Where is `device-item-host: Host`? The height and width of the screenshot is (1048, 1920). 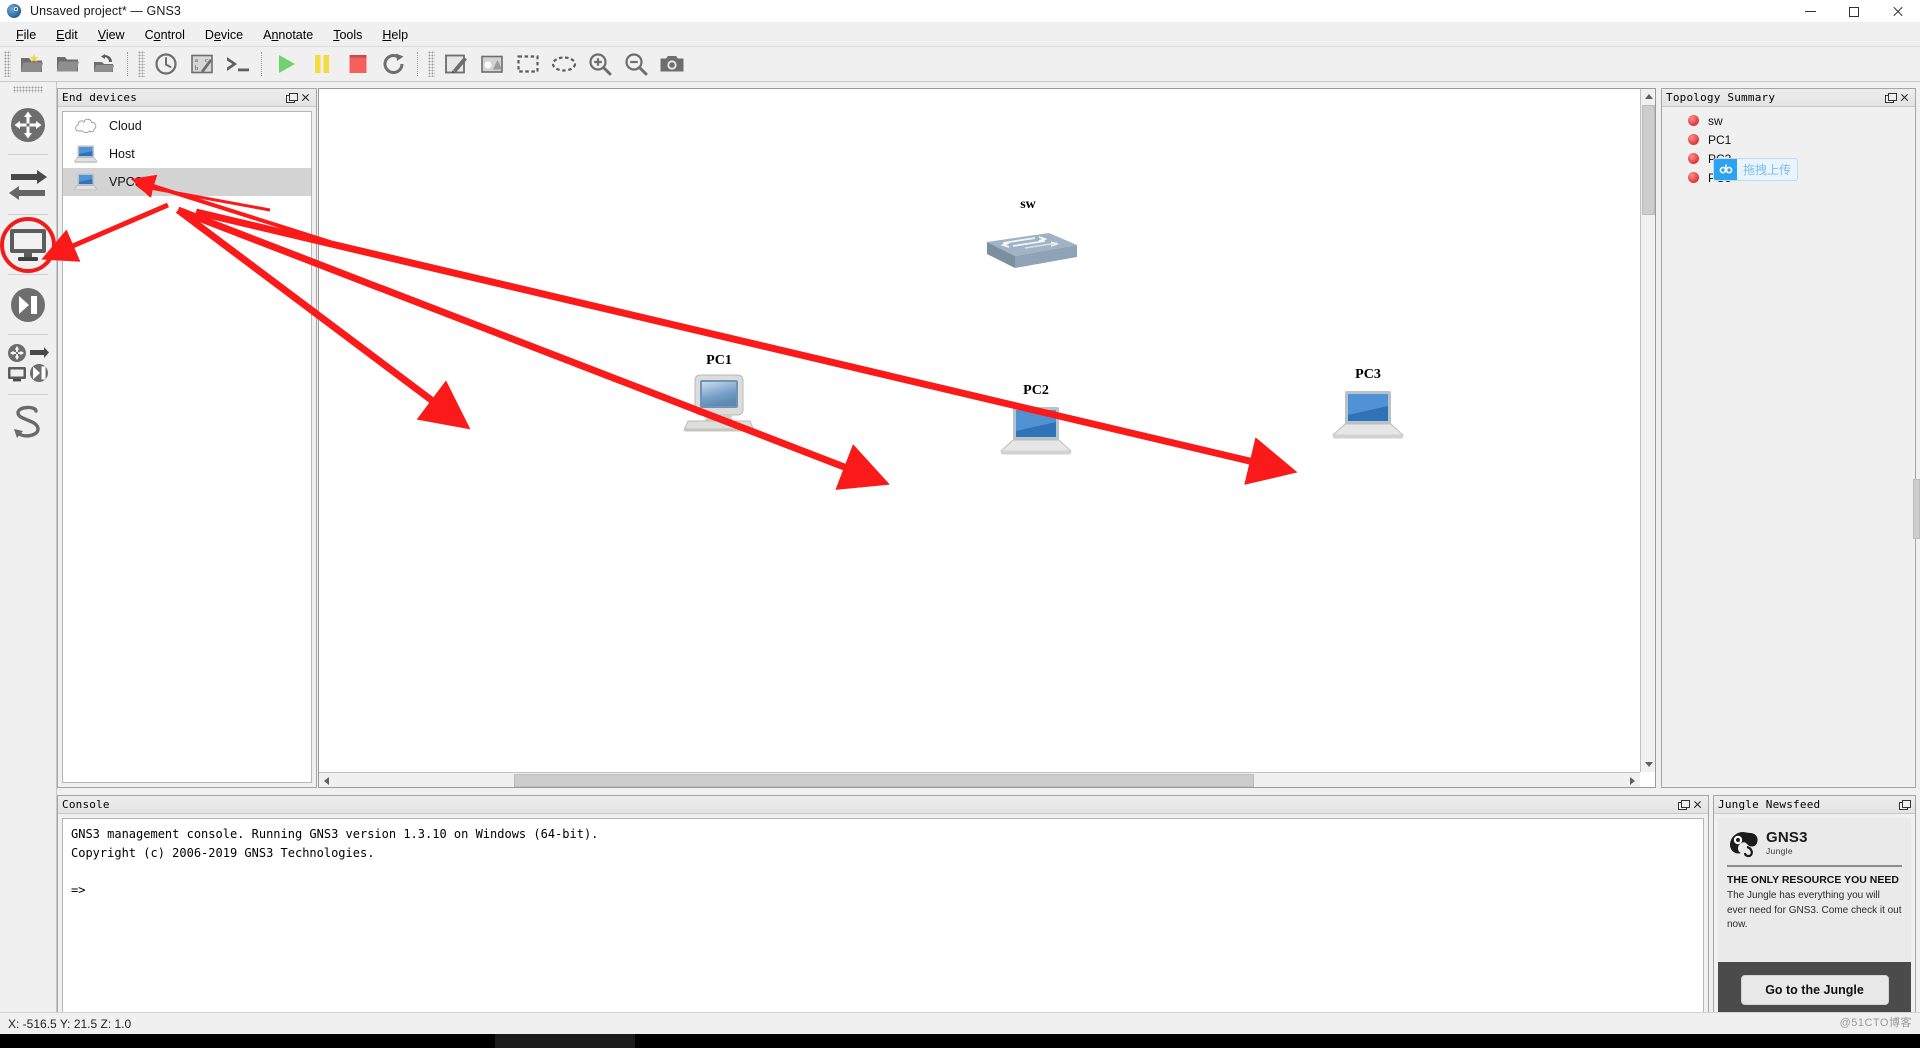 device-item-host: Host is located at coordinates (187, 154).